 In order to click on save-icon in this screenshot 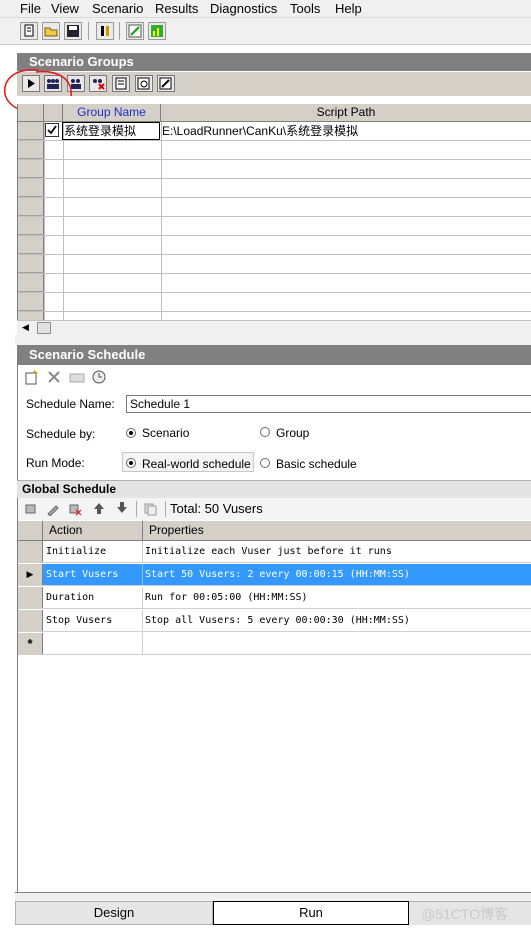, I will do `click(73, 31)`.